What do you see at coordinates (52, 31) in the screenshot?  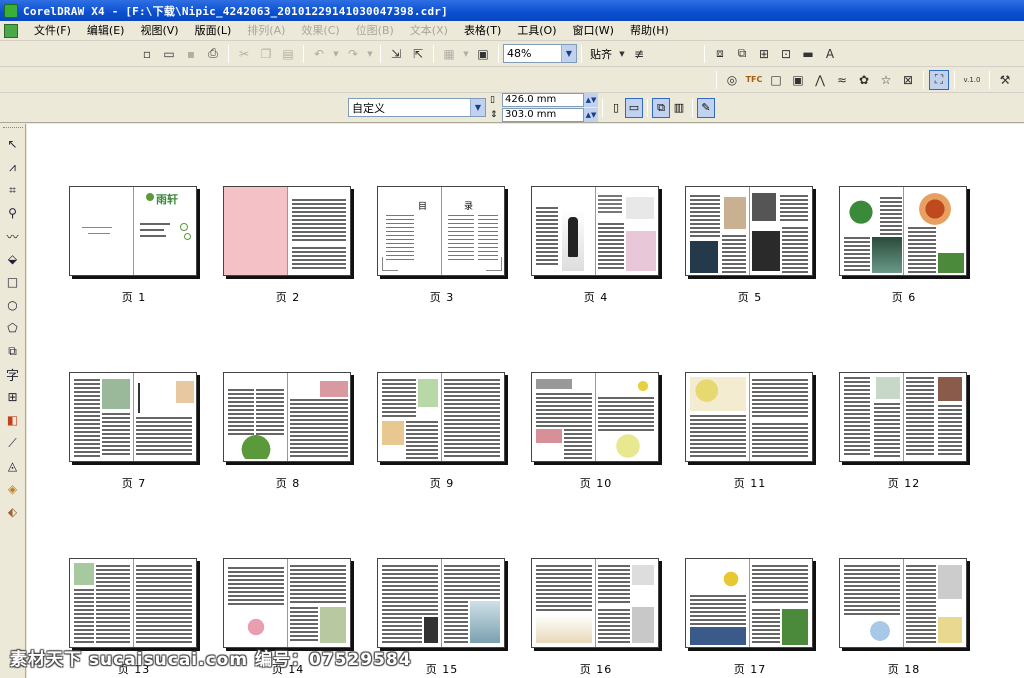 I see `menu-file: 文件(F)` at bounding box center [52, 31].